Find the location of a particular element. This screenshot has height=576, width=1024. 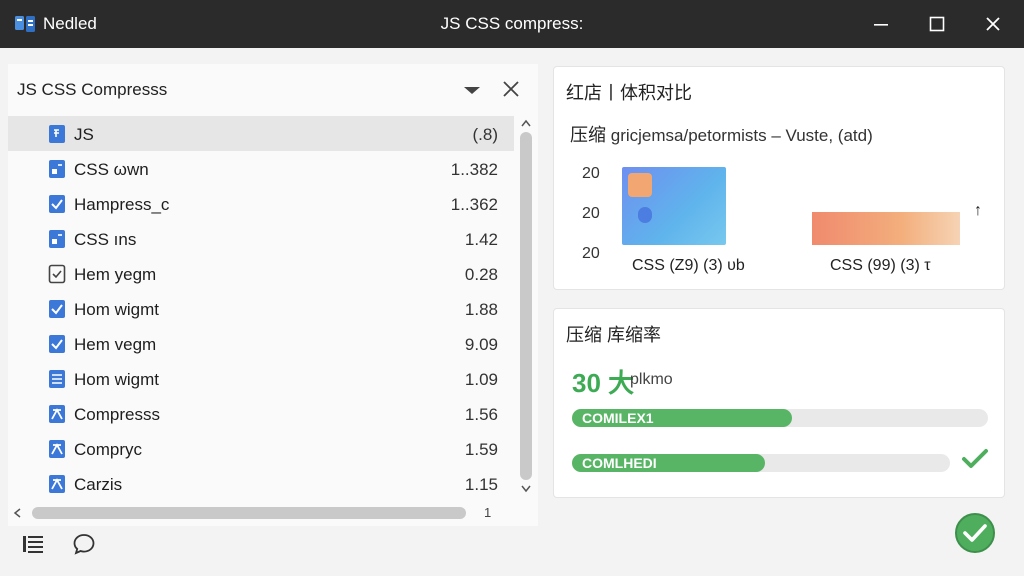

maximize-icon is located at coordinates (937, 24).